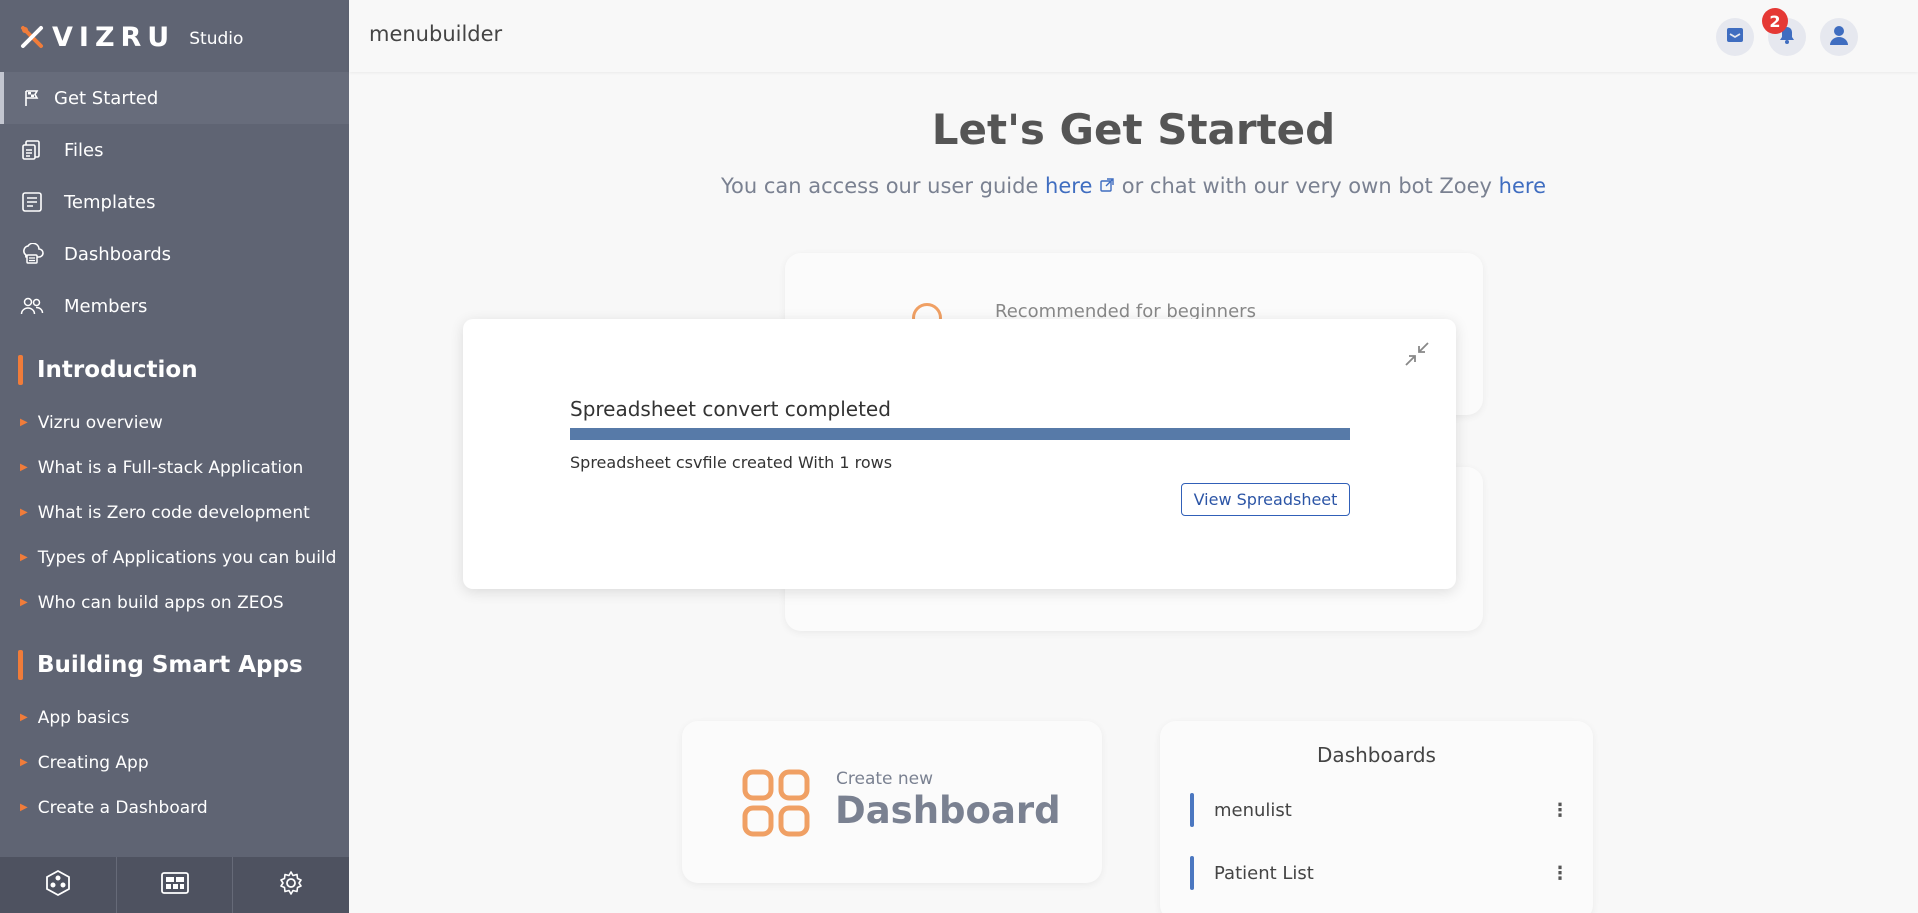 The width and height of the screenshot is (1918, 913). Describe the element at coordinates (1265, 499) in the screenshot. I see `view-spreadsheet-button: View Spreadsheet` at that location.